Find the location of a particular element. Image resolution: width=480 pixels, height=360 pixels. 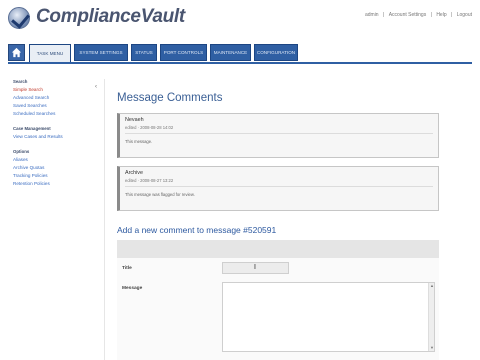

scroll-up-icon: ▲ is located at coordinates (432, 286).